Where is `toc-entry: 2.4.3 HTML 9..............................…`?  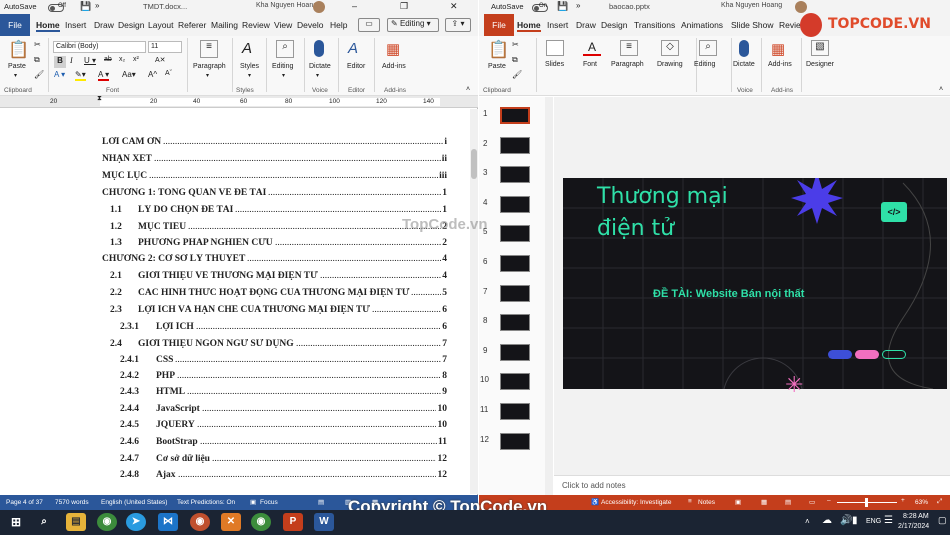
toc-entry: 2.4.3 HTML 9..............................… is located at coordinates (274, 394).